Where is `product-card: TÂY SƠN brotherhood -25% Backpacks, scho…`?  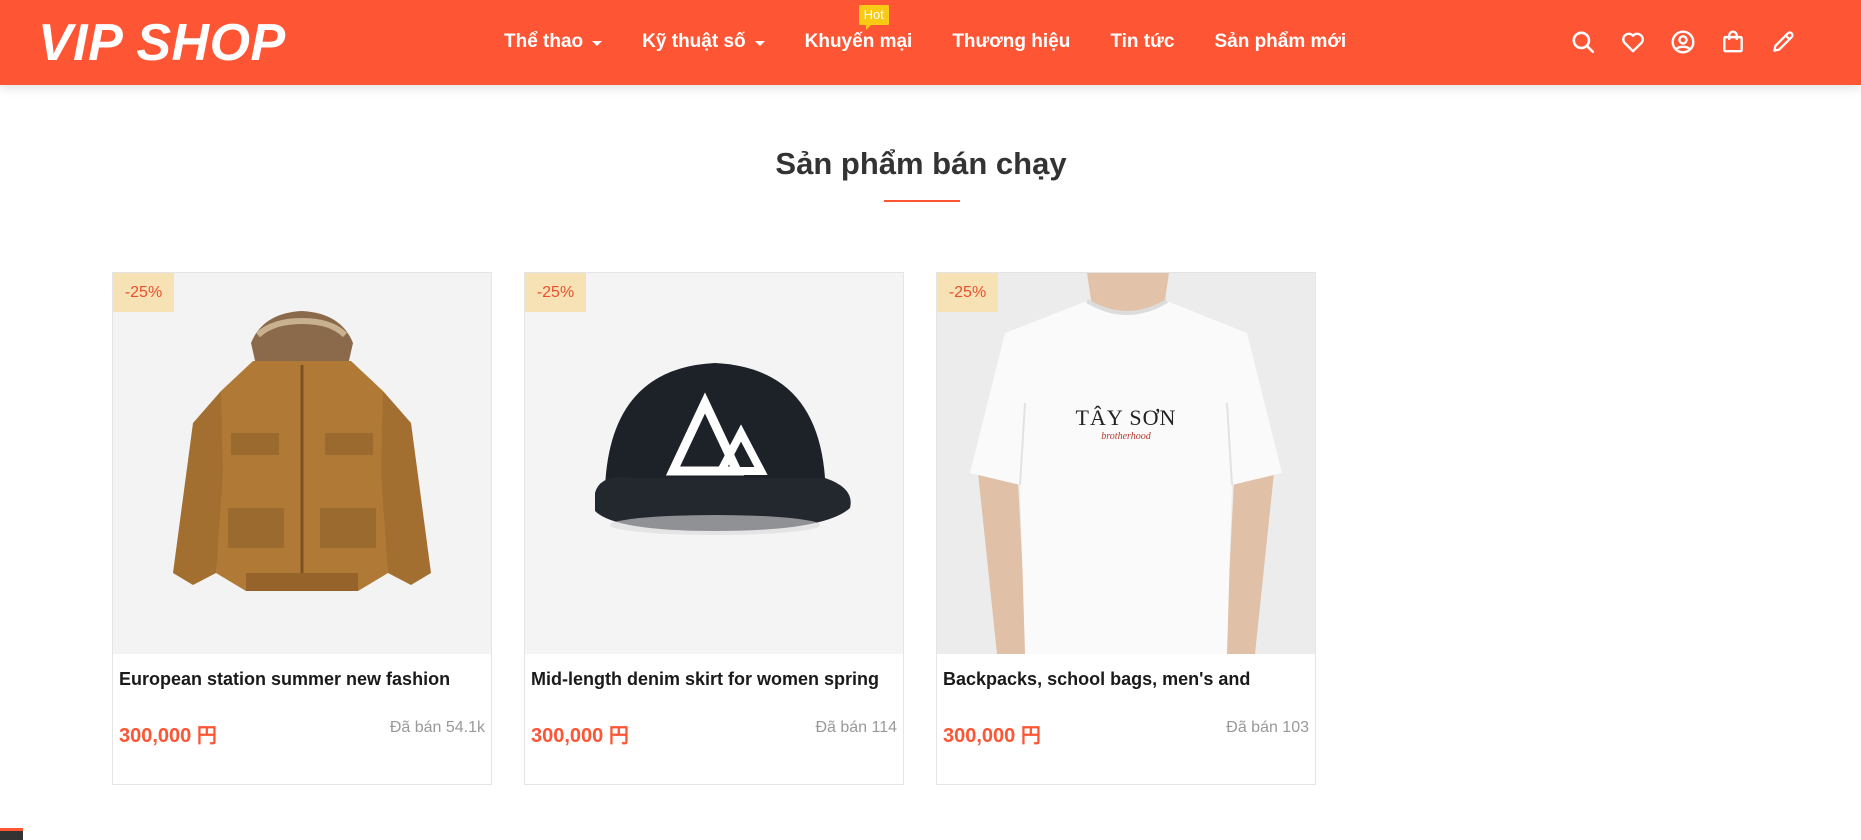 product-card: TÂY SƠN brotherhood -25% Backpacks, scho… is located at coordinates (1126, 528).